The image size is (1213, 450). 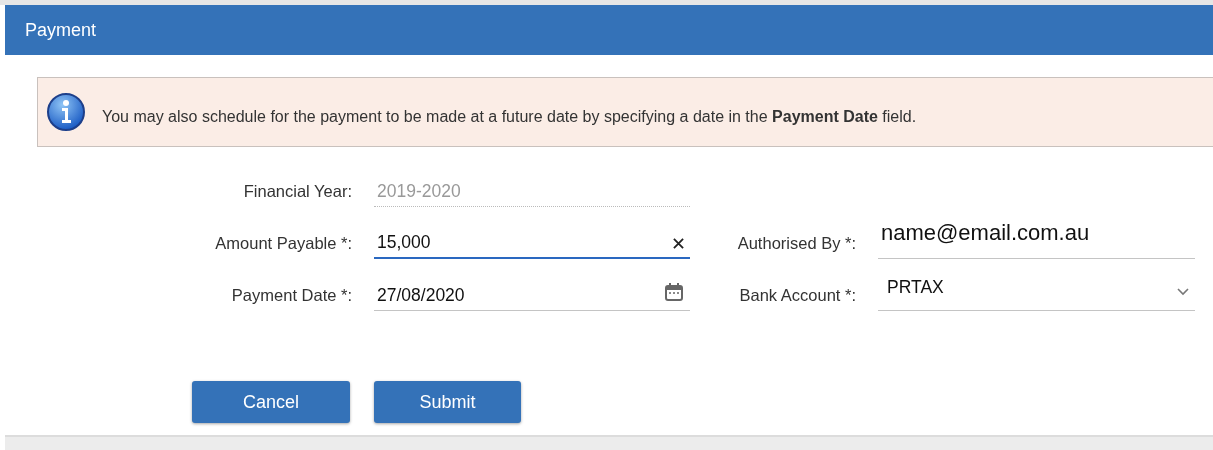 What do you see at coordinates (678, 243) in the screenshot?
I see `clear-icon` at bounding box center [678, 243].